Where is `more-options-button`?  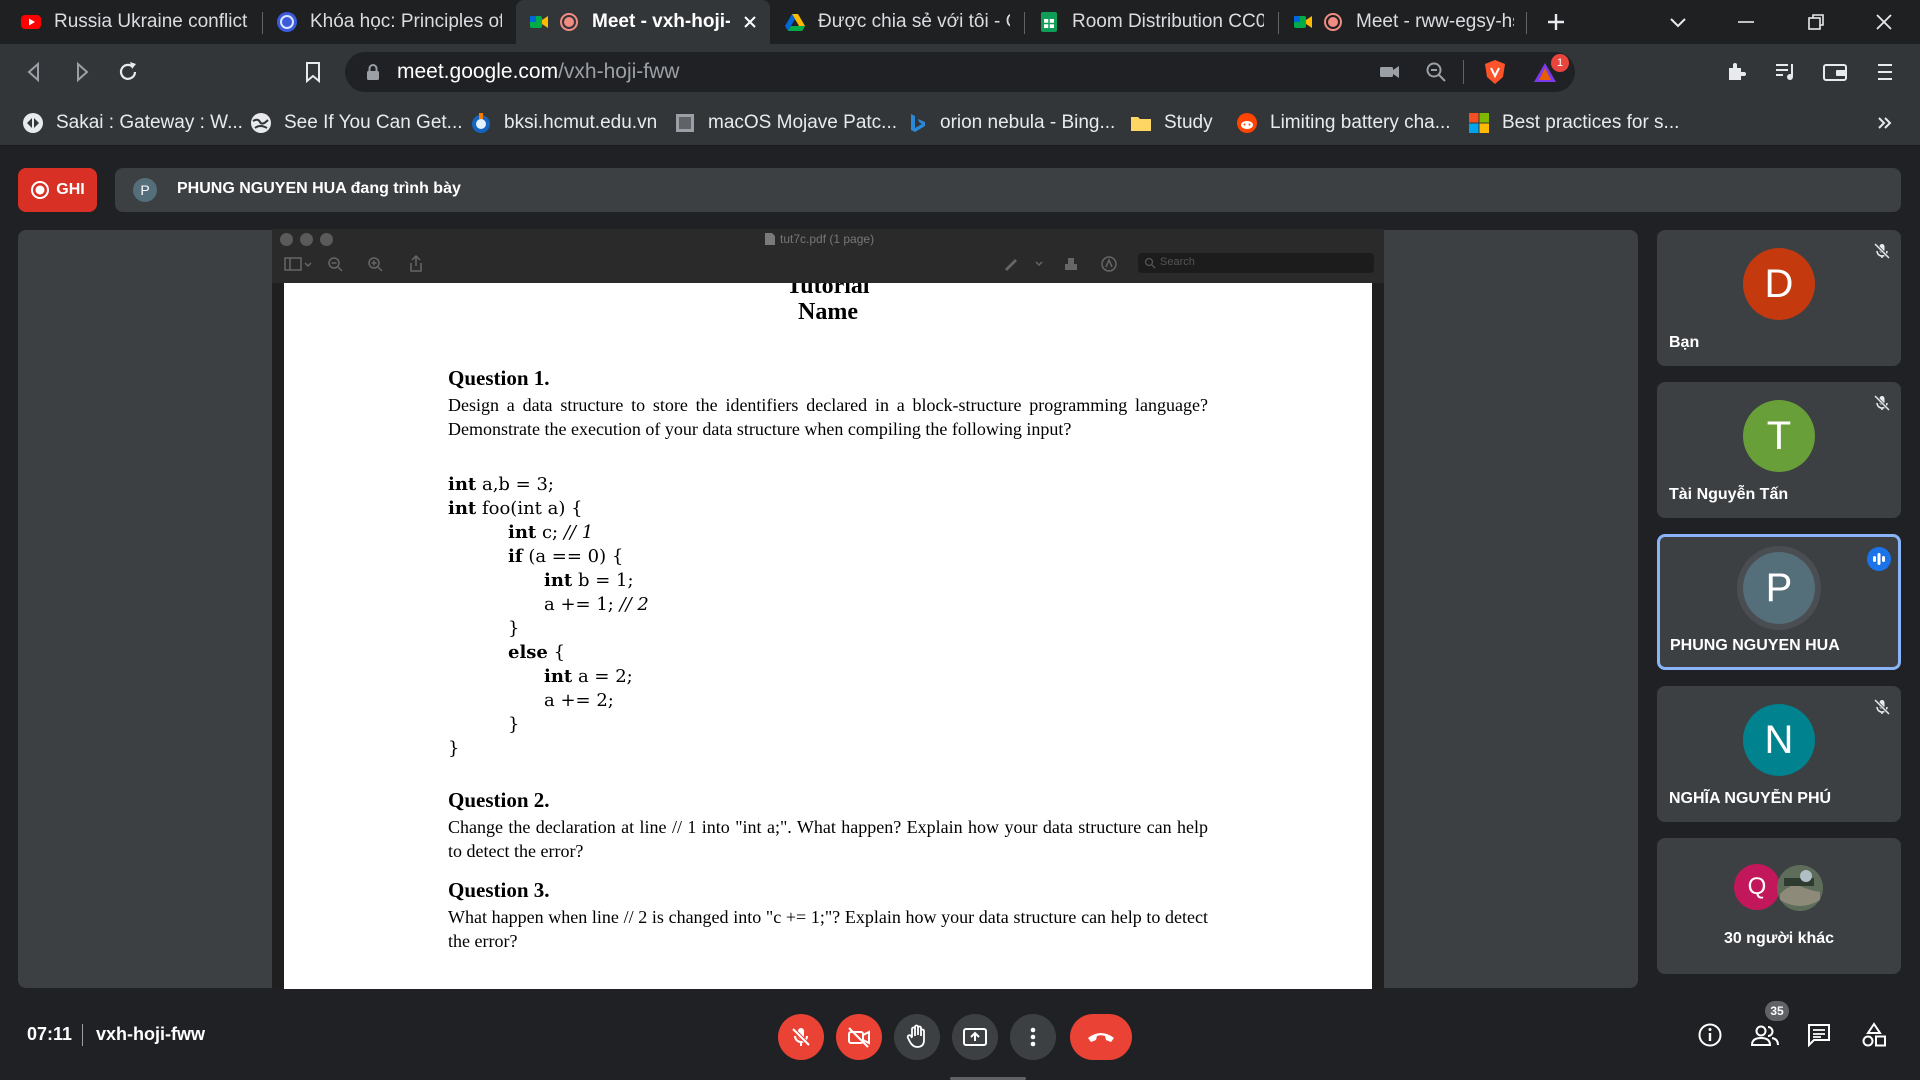
more-options-button is located at coordinates (1033, 1037).